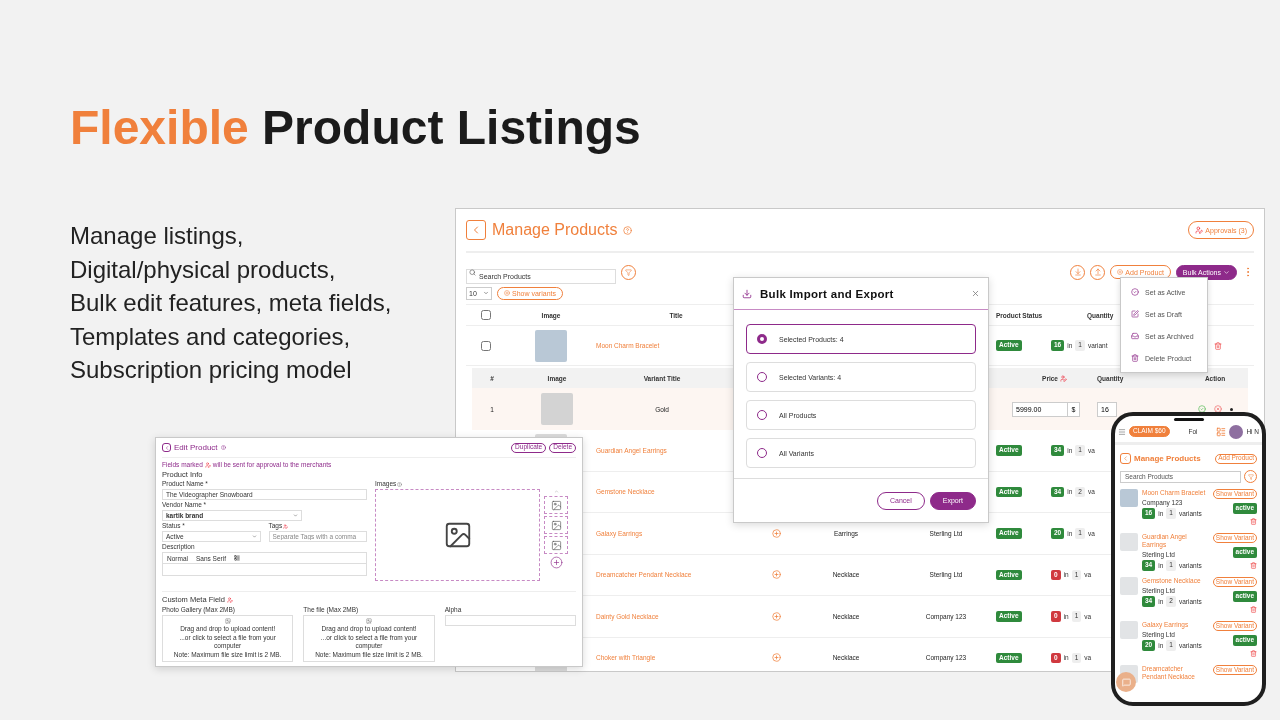 The height and width of the screenshot is (720, 1280). I want to click on dot-icon, so click(1231, 409).